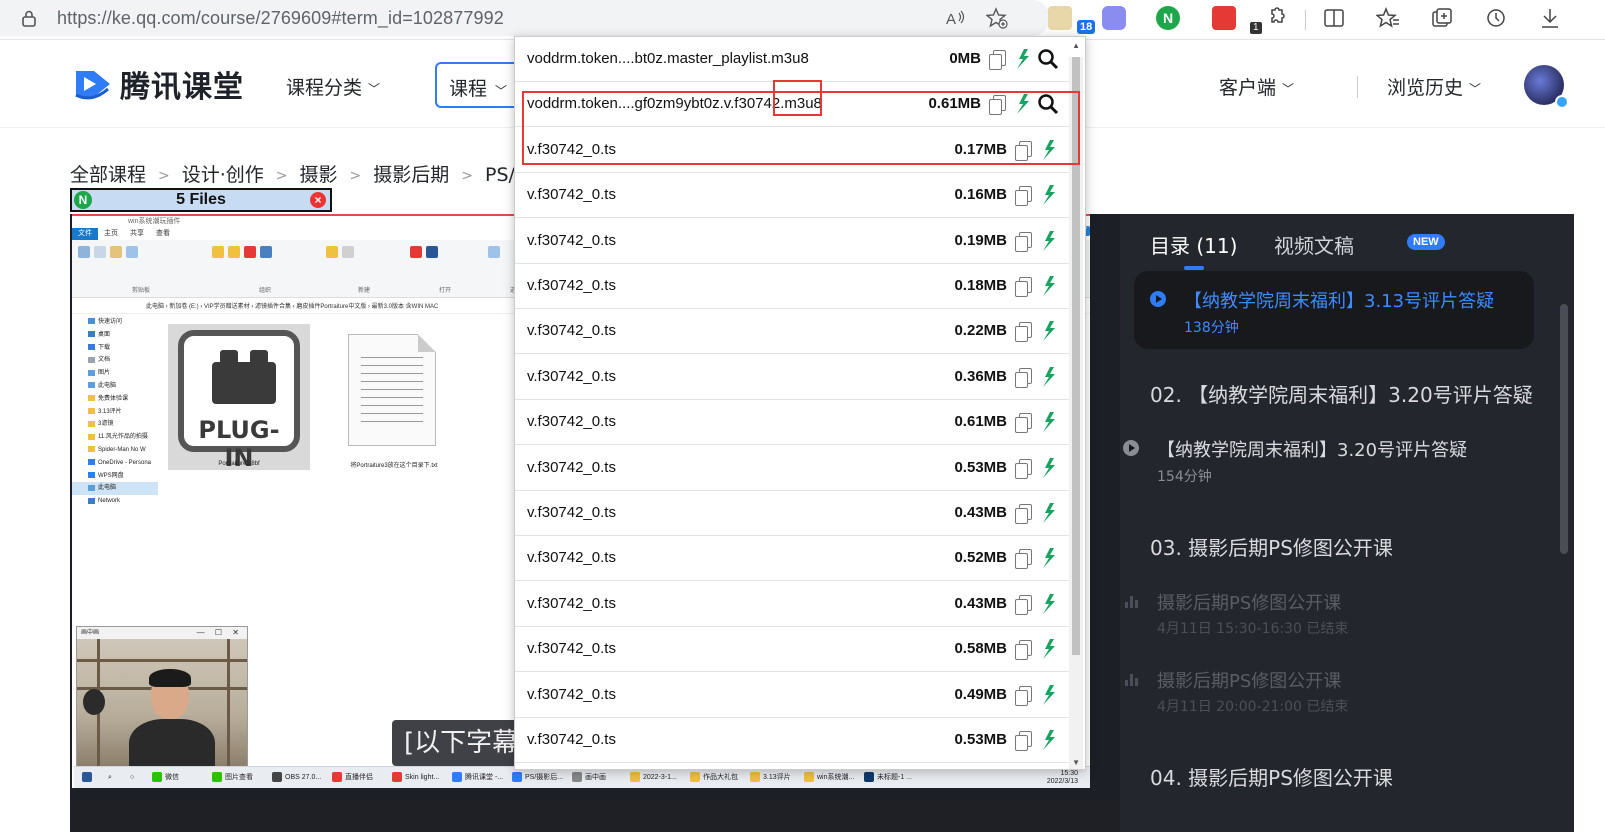 Image resolution: width=1605 pixels, height=832 pixels. What do you see at coordinates (111, 233) in the screenshot?
I see `explorer-tab: 主页` at bounding box center [111, 233].